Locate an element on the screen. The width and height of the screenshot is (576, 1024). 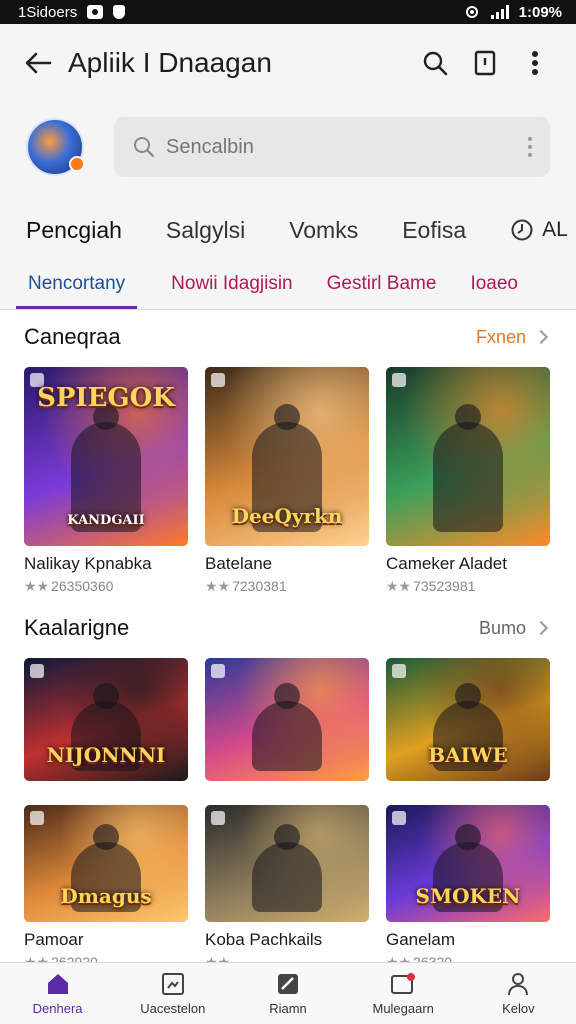
tab-ioaeo: Ioaeo is located at coordinates (494, 283).